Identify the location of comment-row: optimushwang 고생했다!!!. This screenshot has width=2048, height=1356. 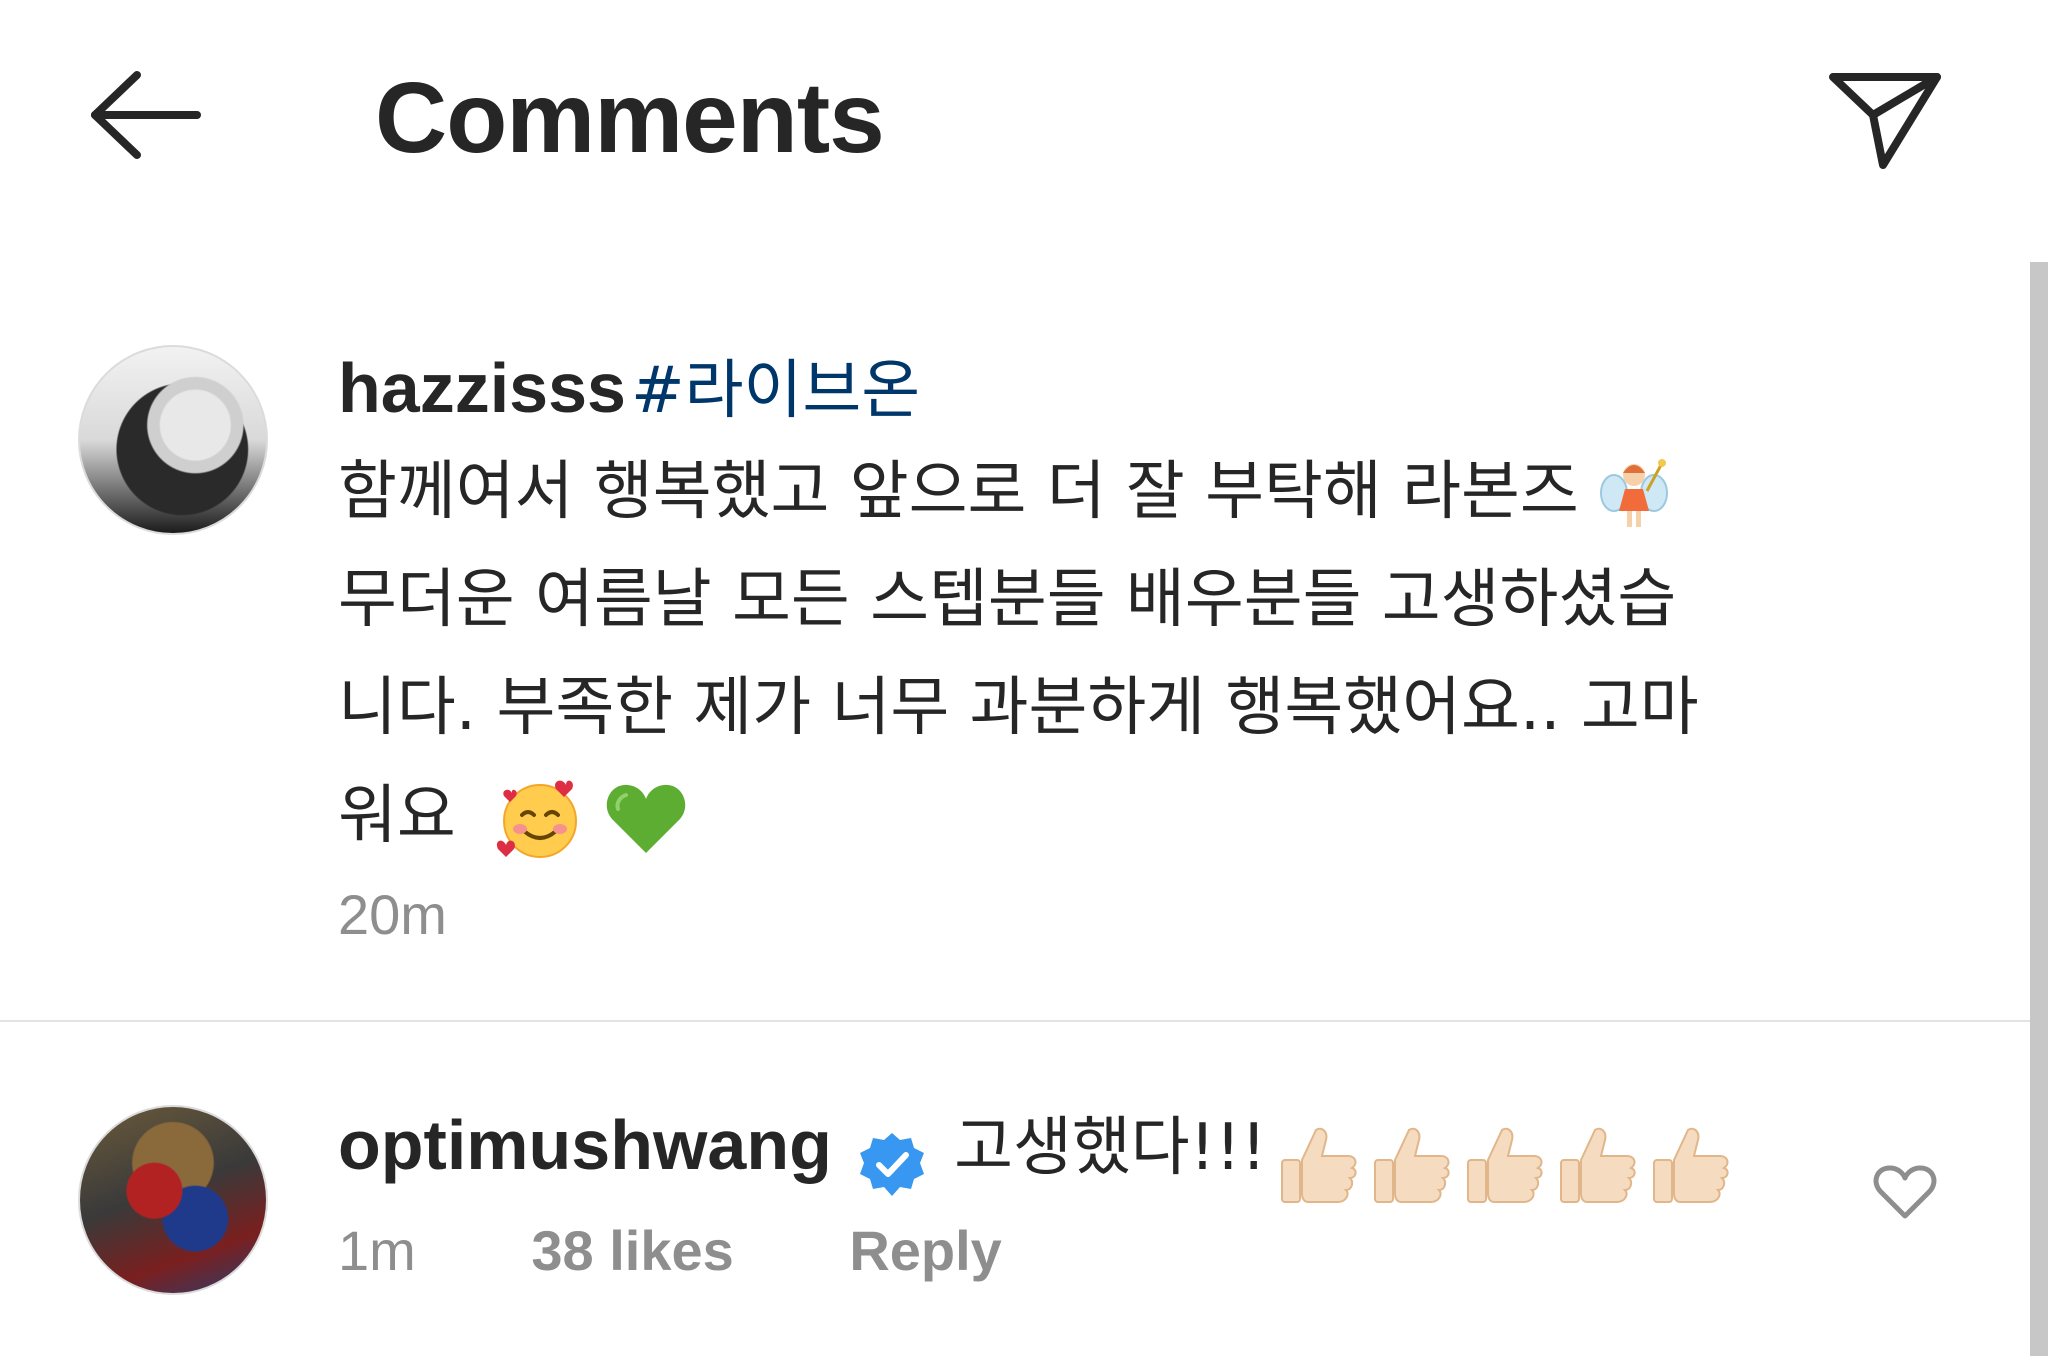
(1035, 1146).